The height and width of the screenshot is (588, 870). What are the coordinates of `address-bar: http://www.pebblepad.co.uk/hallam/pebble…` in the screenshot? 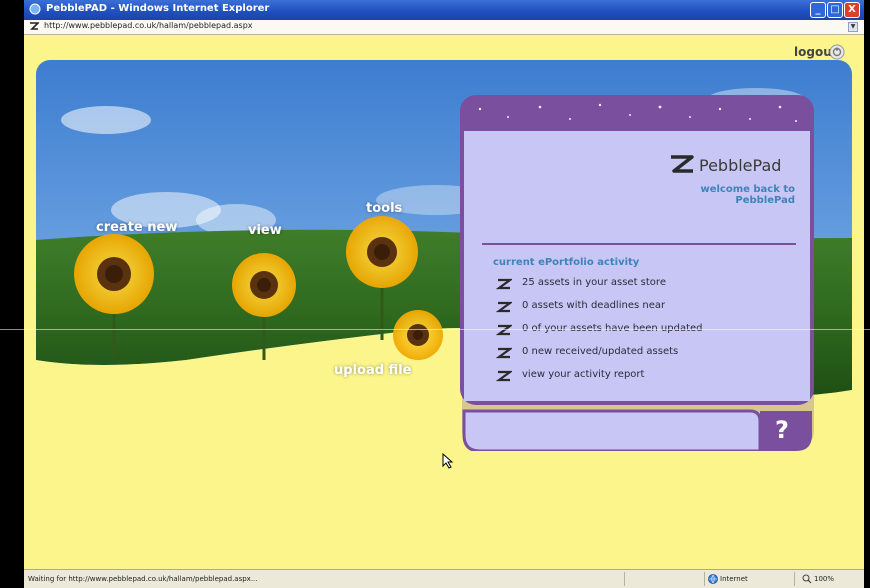 It's located at (444, 27).